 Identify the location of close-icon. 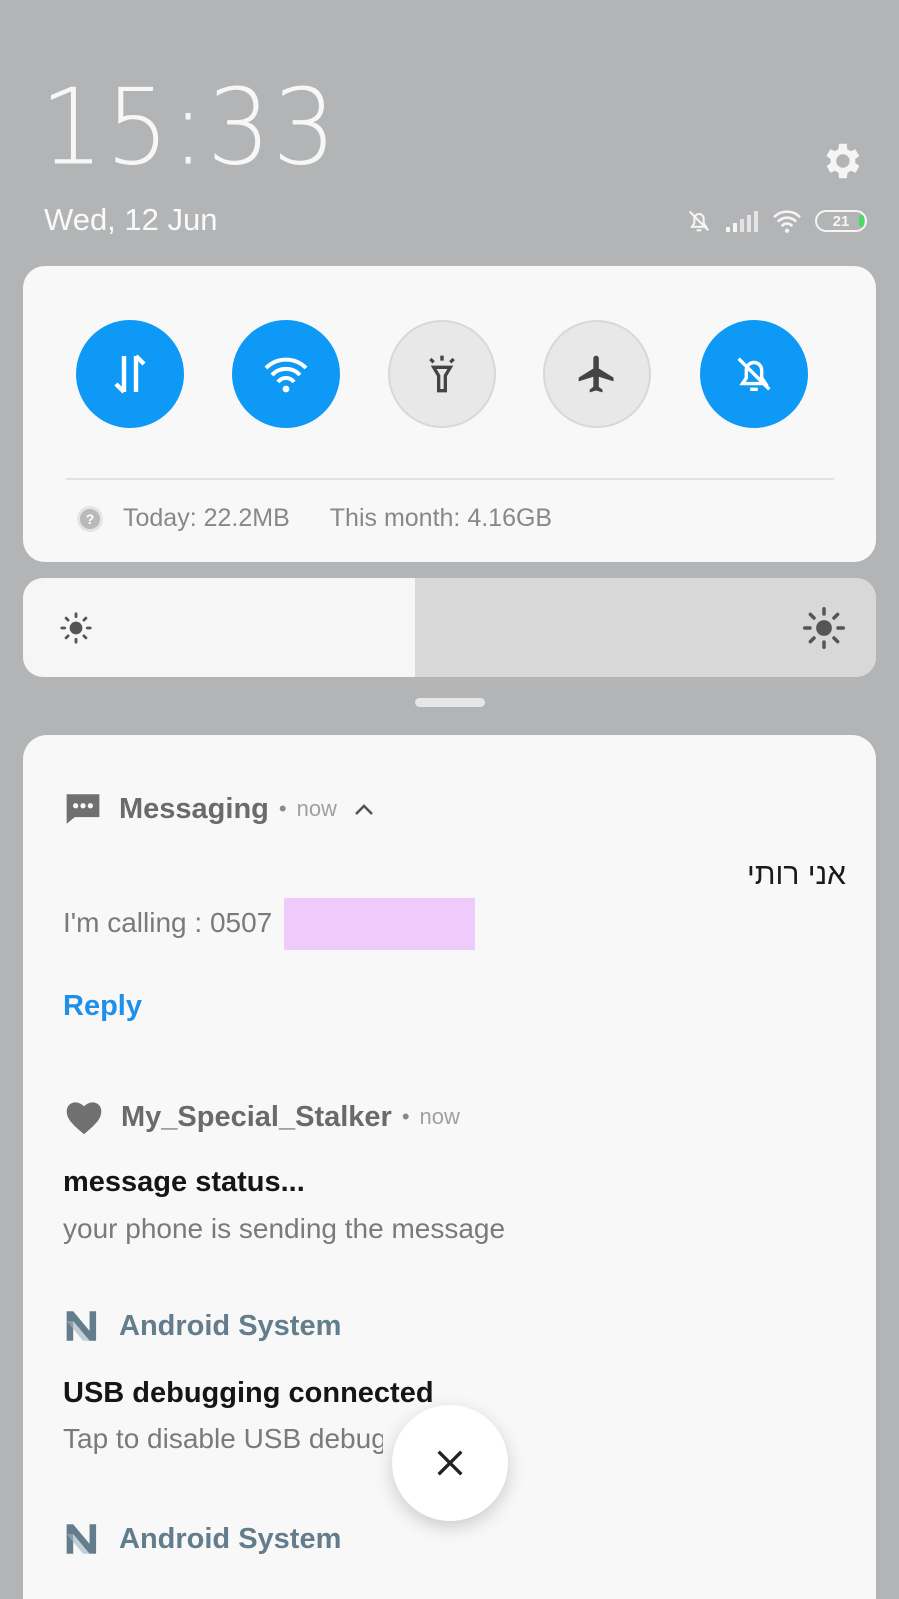
(450, 1463).